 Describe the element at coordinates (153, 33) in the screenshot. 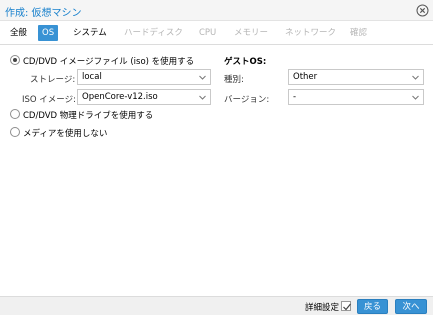

I see `tab-hard-disk: ハードディスク` at that location.